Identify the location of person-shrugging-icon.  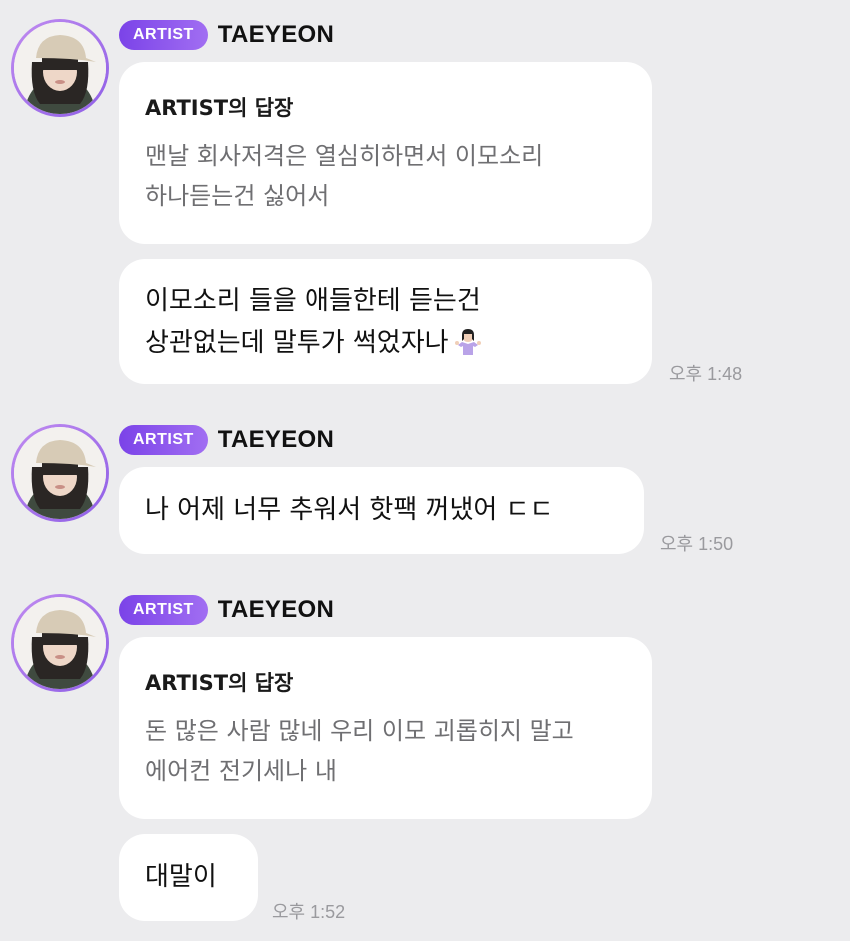
(468, 348).